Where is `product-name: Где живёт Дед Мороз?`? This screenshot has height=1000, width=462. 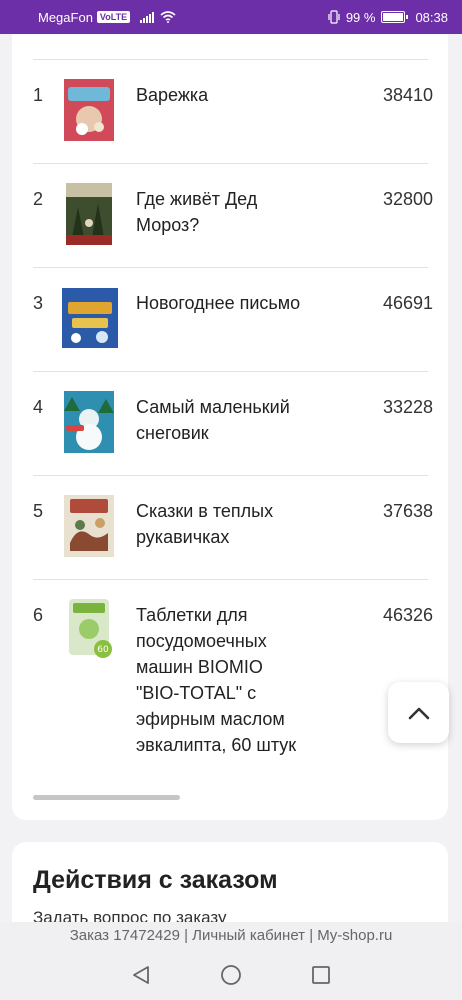 product-name: Где живёт Дед Мороз? is located at coordinates (218, 212).